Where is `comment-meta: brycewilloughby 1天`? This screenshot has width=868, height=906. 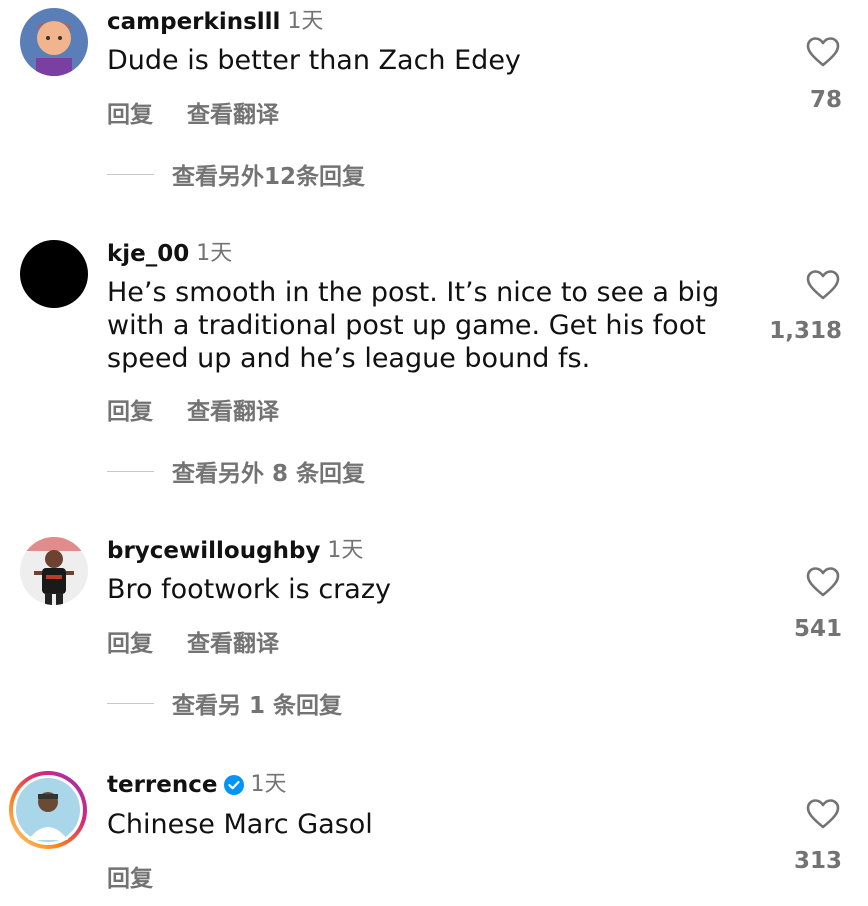
comment-meta: brycewilloughby 1天 is located at coordinates (235, 551).